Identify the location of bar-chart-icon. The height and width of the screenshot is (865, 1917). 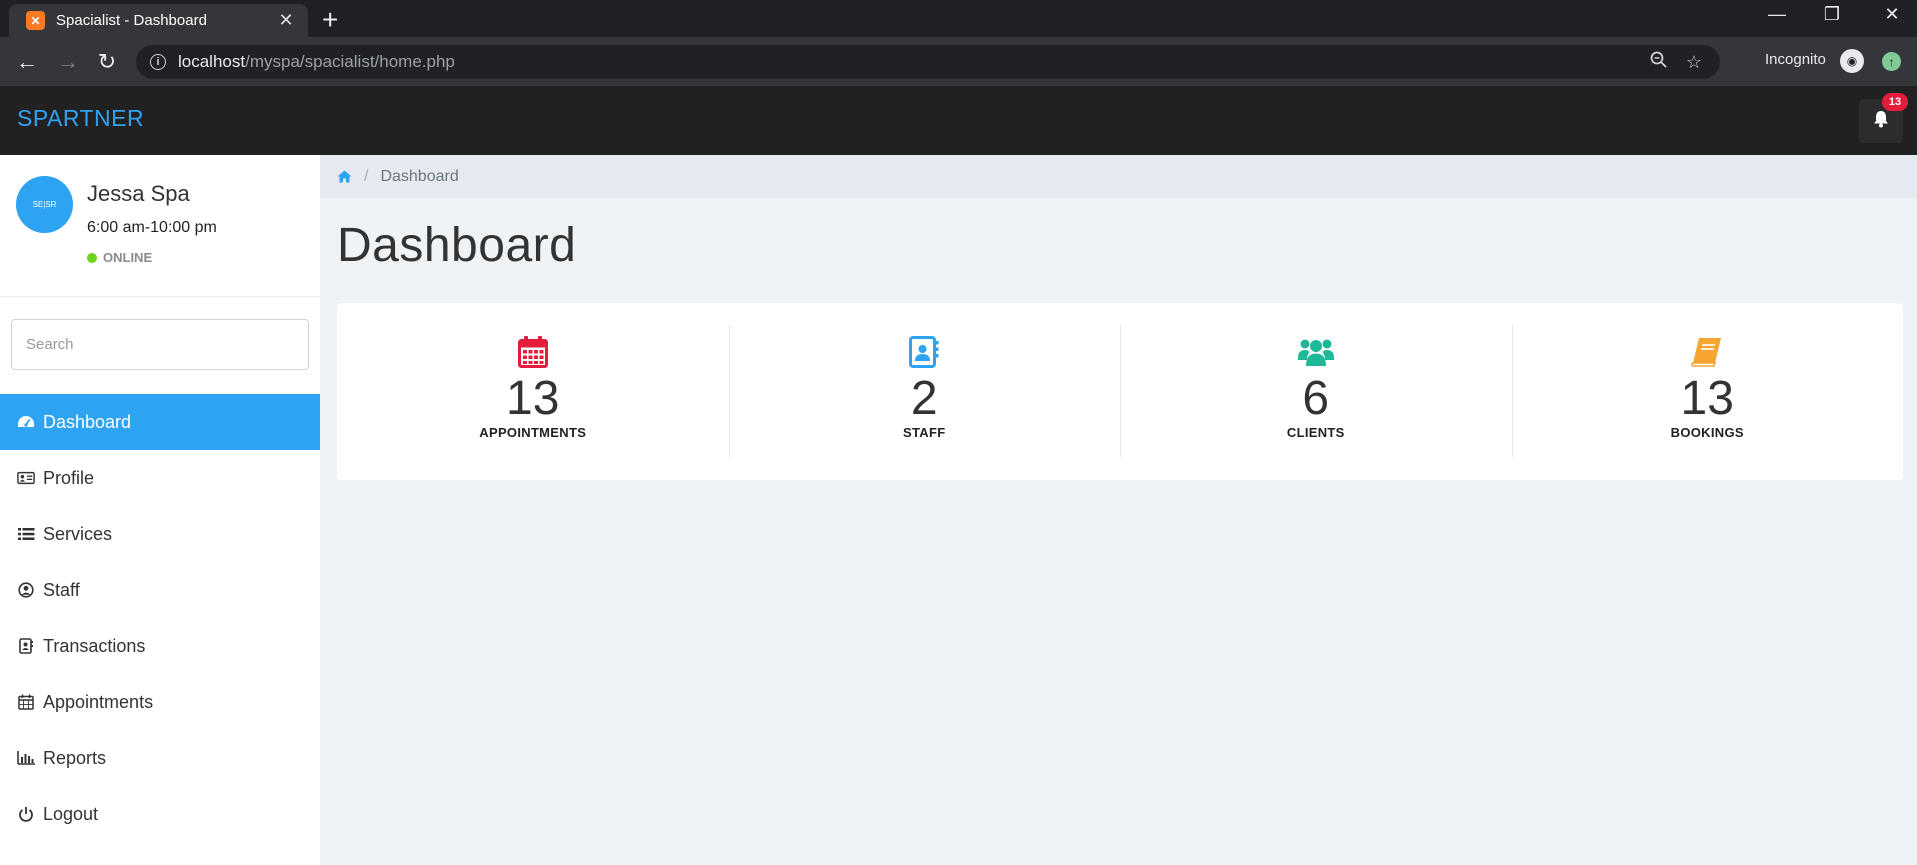
(26, 758).